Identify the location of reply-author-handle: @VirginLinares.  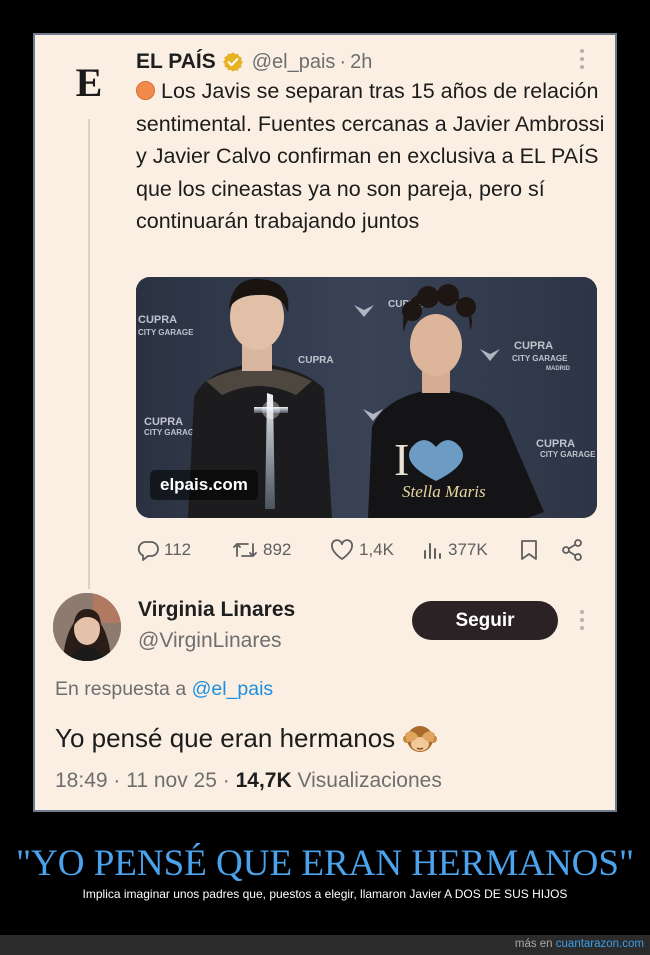
(210, 641).